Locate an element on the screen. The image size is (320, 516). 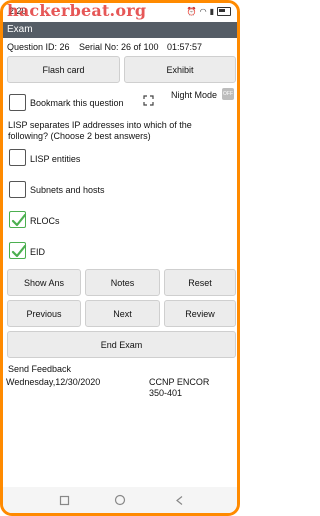
previous-button: Previous is located at coordinates (44, 313).